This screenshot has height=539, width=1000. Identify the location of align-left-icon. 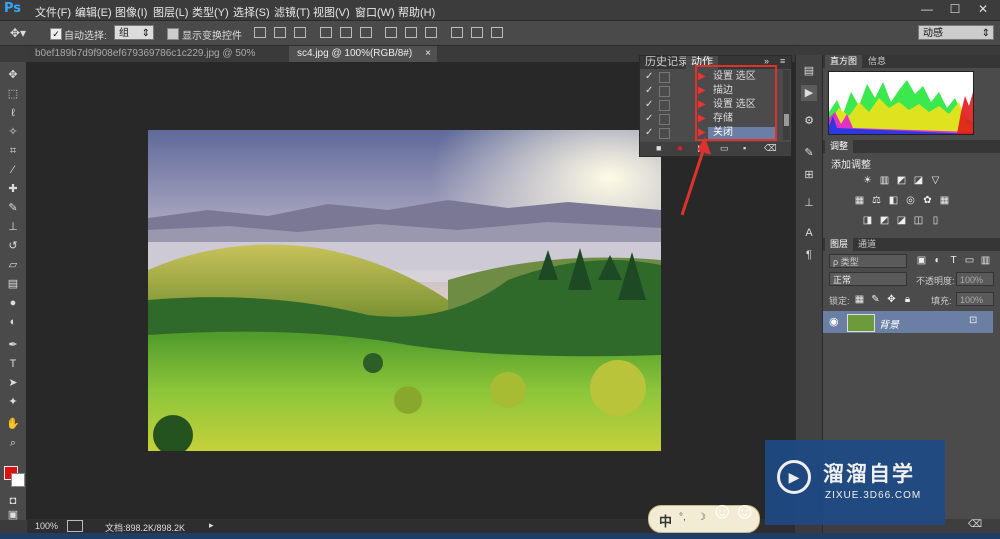
(326, 32).